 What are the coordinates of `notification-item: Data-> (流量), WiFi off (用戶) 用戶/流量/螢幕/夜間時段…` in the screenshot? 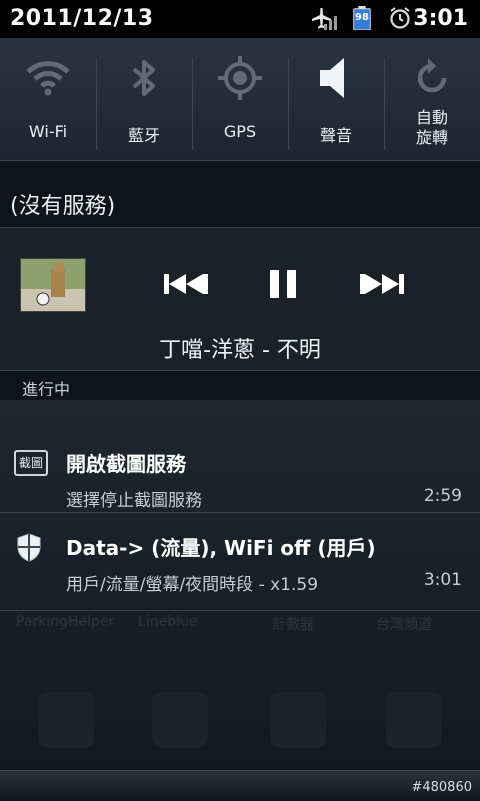 It's located at (240, 560).